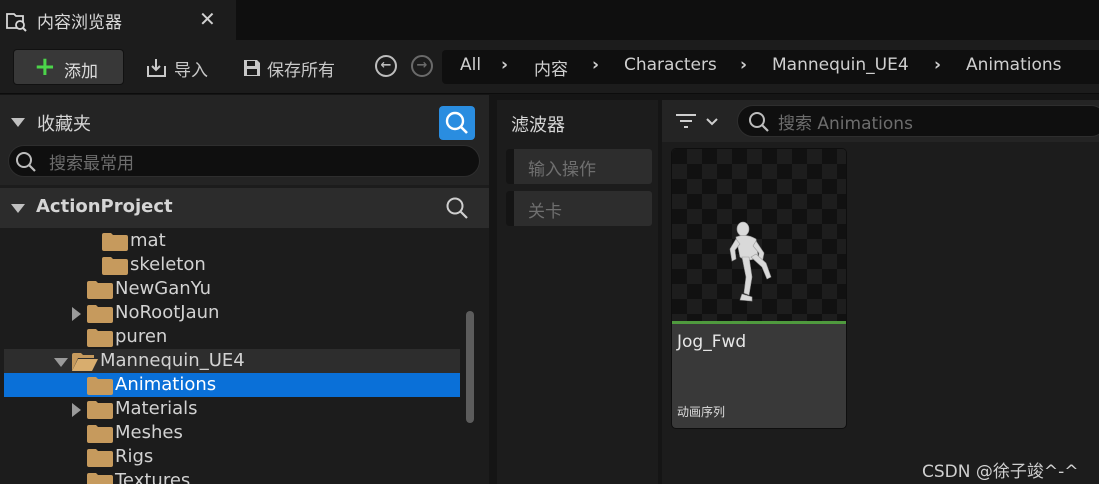  Describe the element at coordinates (1000, 472) in the screenshot. I see `watermark: CSDN @徐子竣^-^` at that location.